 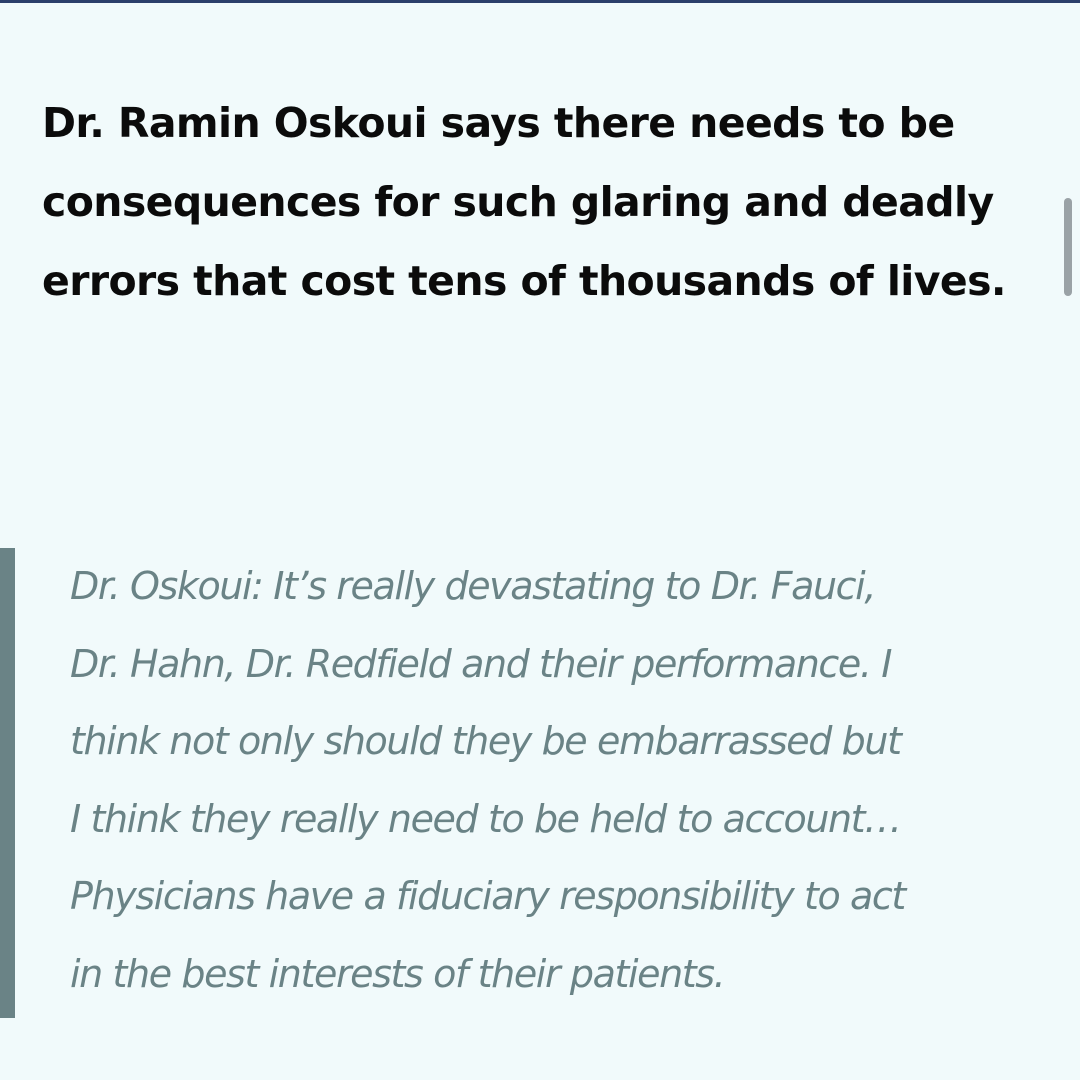 I want to click on blockquote-accent-bar, so click(x=7, y=783).